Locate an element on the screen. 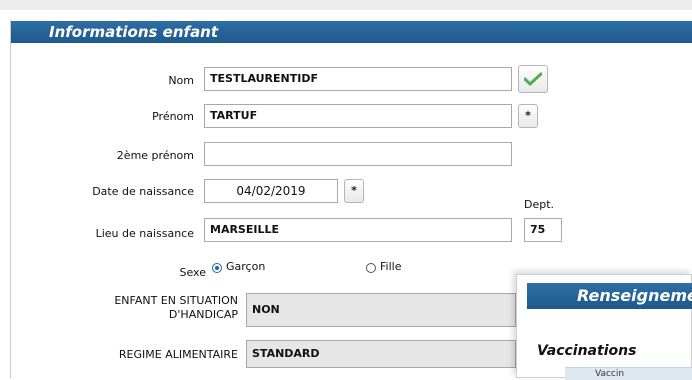  section-header: Informations enfant is located at coordinates (351, 32).